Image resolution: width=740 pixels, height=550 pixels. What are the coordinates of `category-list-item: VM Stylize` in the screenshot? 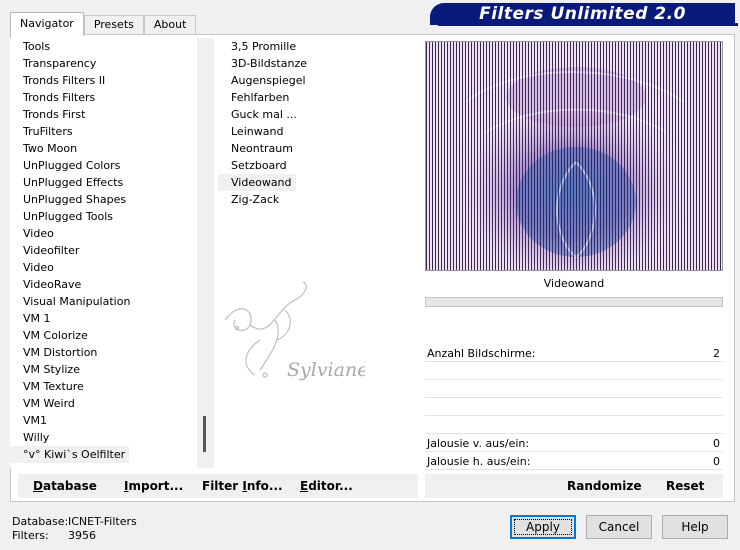 It's located at (103, 369).